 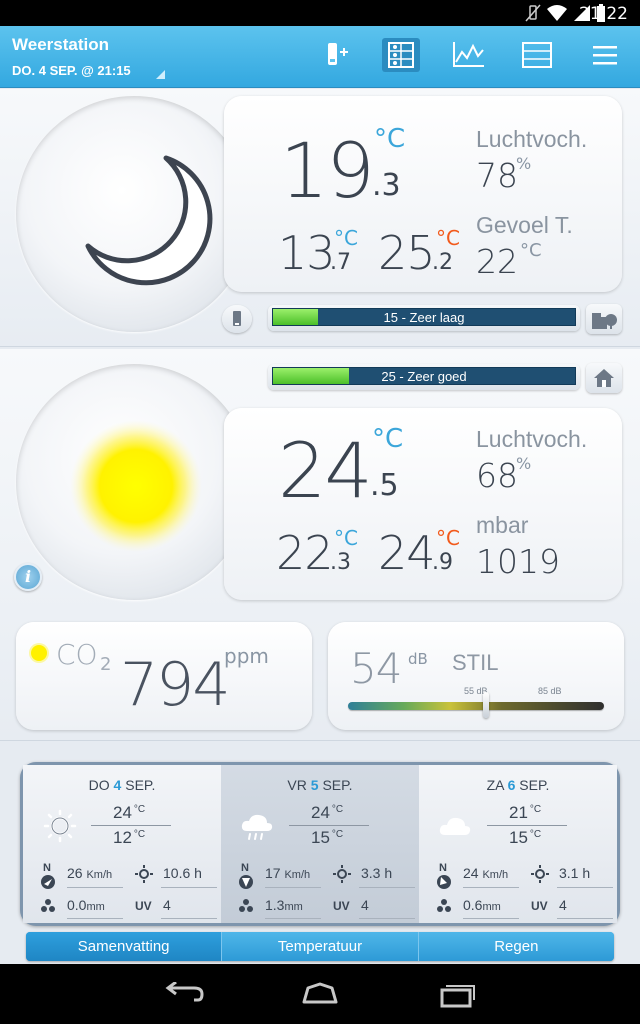 I want to click on back-icon, so click(x=184, y=994).